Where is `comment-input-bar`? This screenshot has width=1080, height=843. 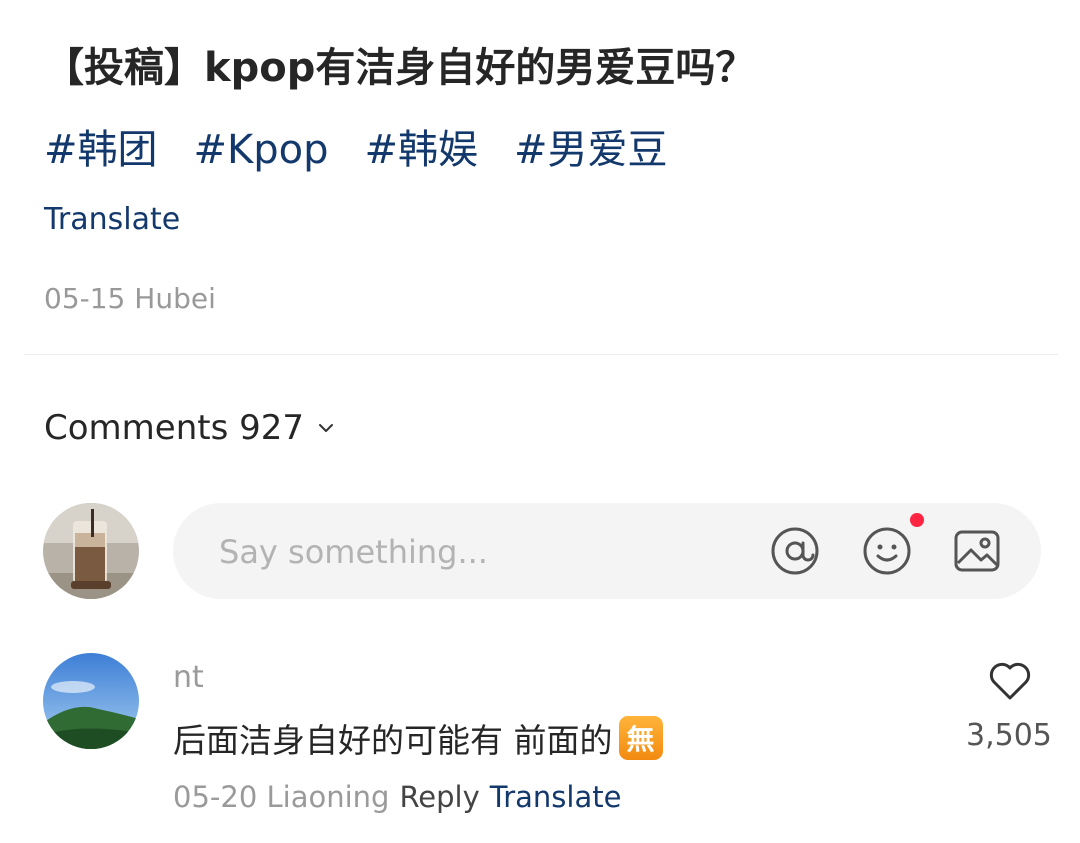 comment-input-bar is located at coordinates (607, 551).